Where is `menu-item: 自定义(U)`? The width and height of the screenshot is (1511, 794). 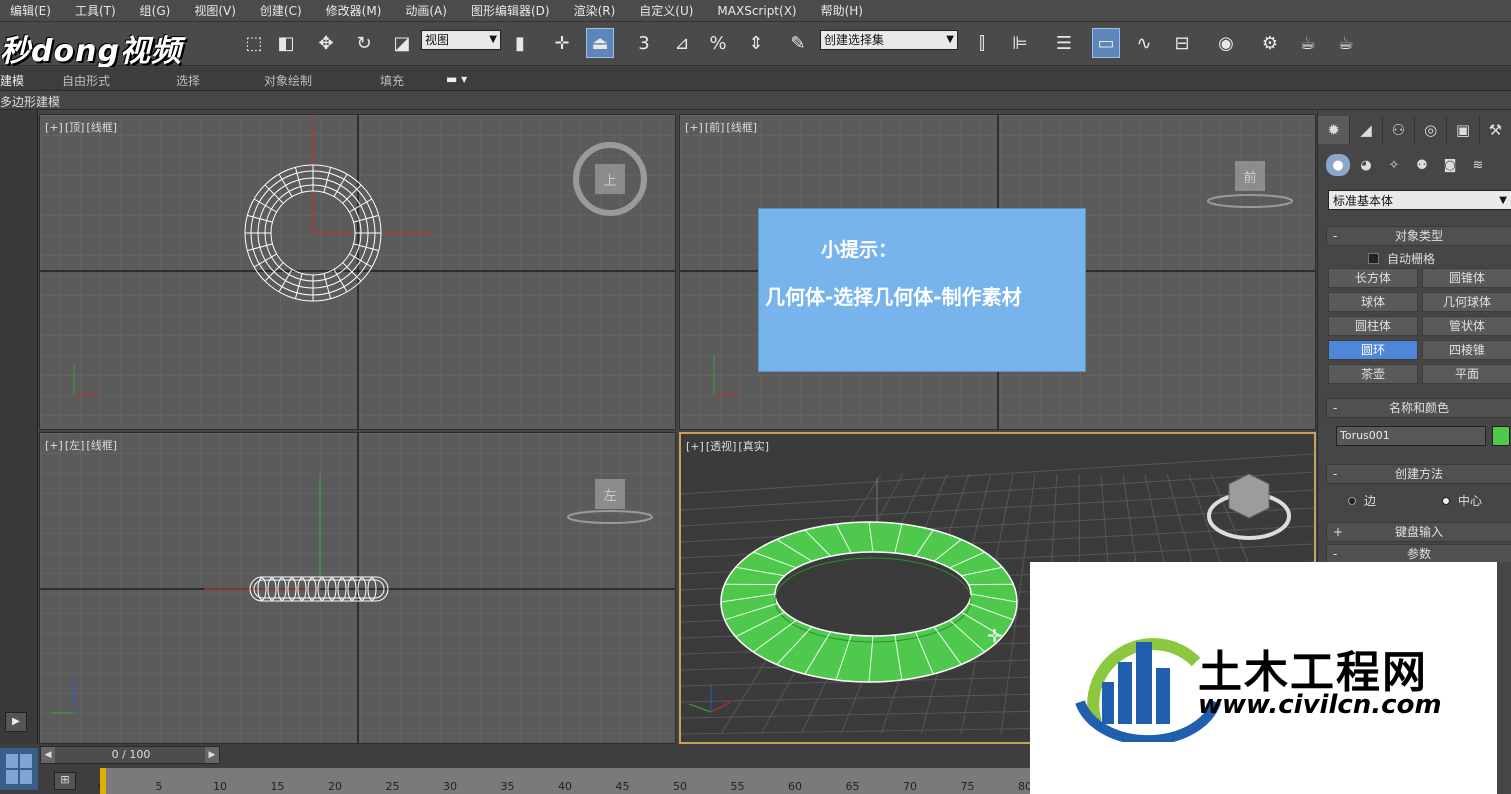
menu-item: 自定义(U) is located at coordinates (668, 10).